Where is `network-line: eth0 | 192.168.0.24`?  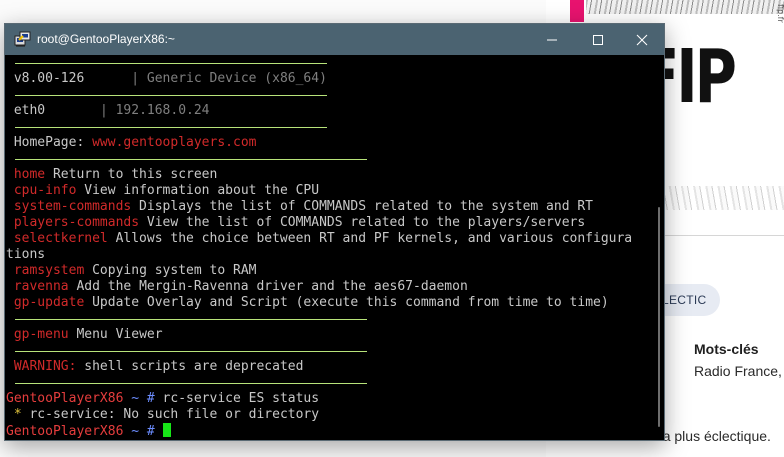
network-line: eth0 | 192.168.0.24 is located at coordinates (108, 111).